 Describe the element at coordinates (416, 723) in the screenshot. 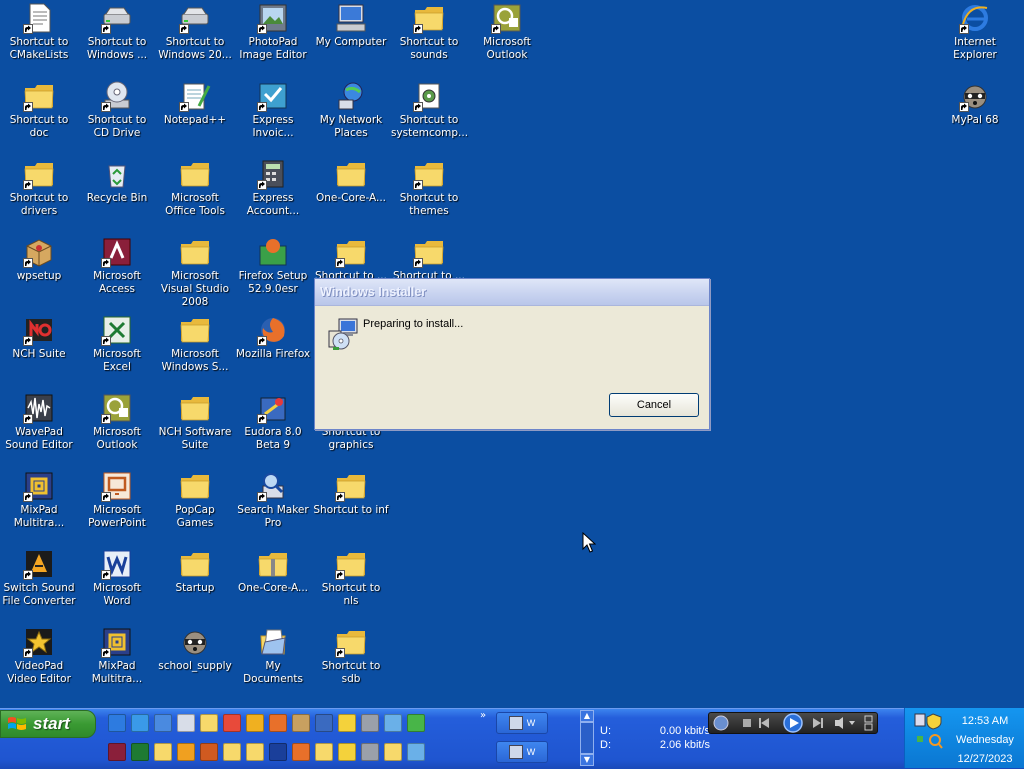

I see `photo-icon` at that location.